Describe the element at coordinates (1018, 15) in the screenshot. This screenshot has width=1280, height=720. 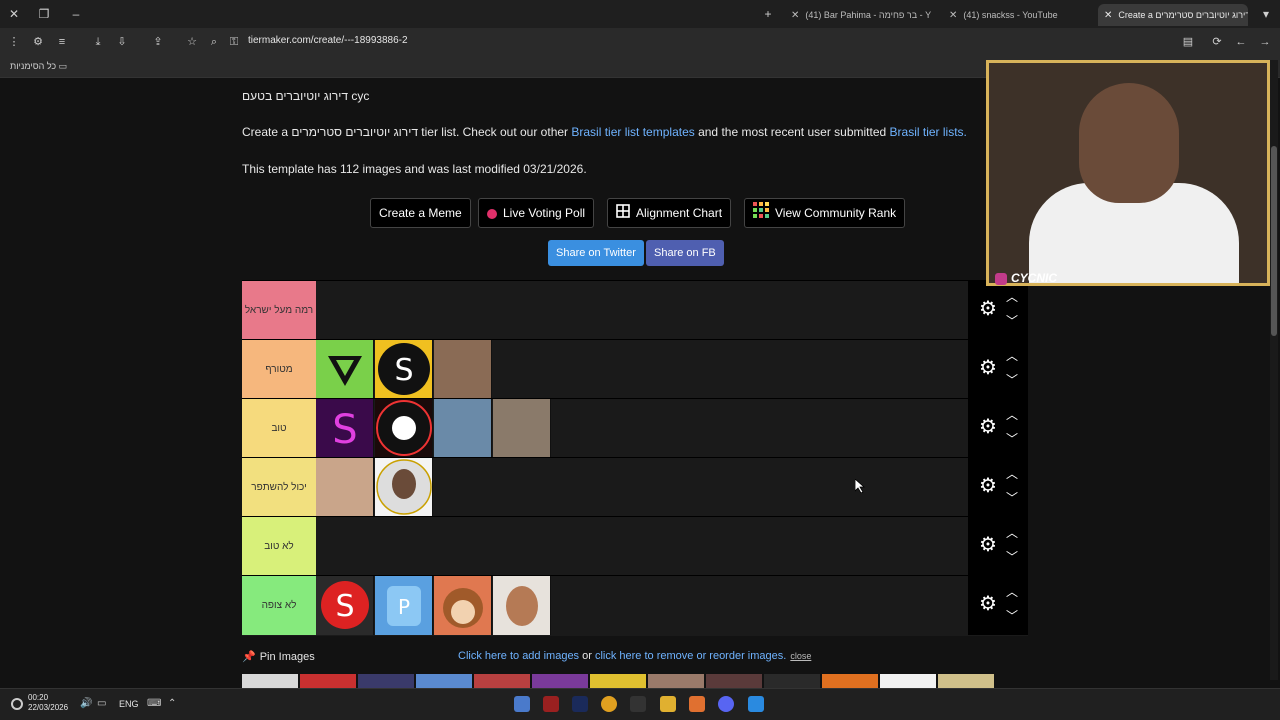
I see `tab-snackss: ✕ (41) snackss - YouTube` at that location.